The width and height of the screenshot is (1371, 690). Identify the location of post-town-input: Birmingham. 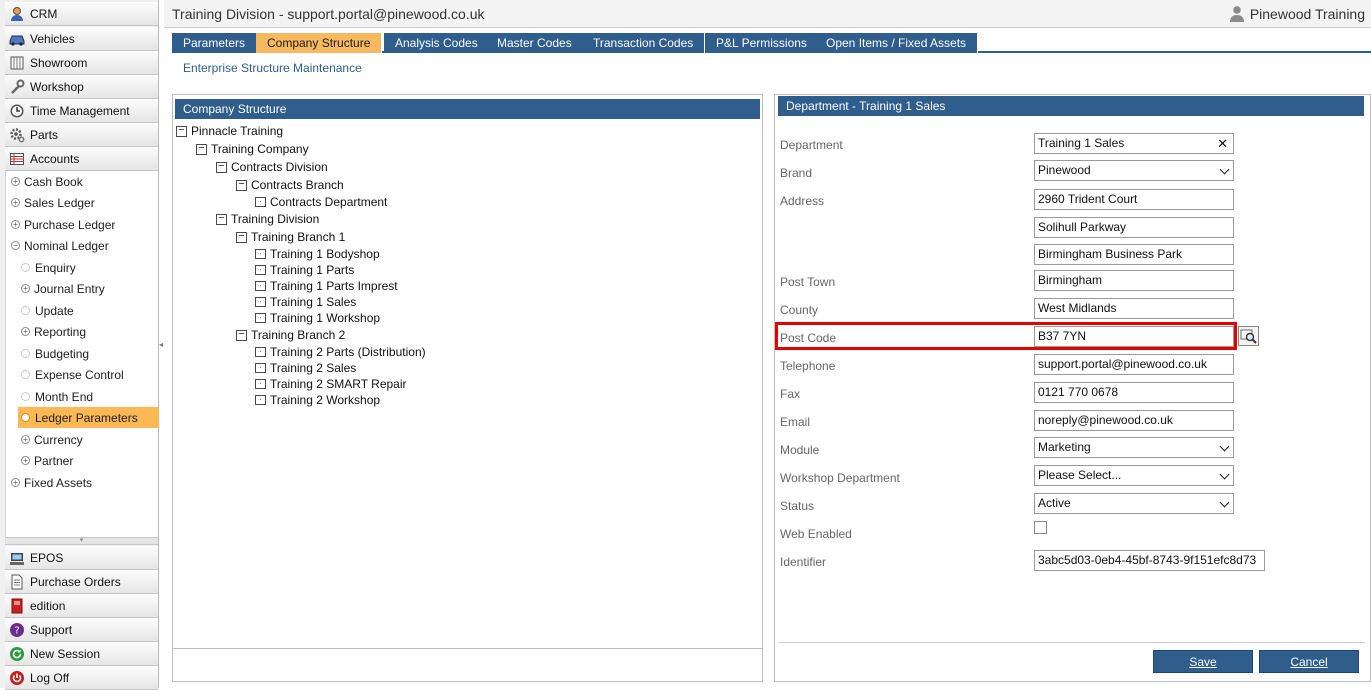
(1134, 280).